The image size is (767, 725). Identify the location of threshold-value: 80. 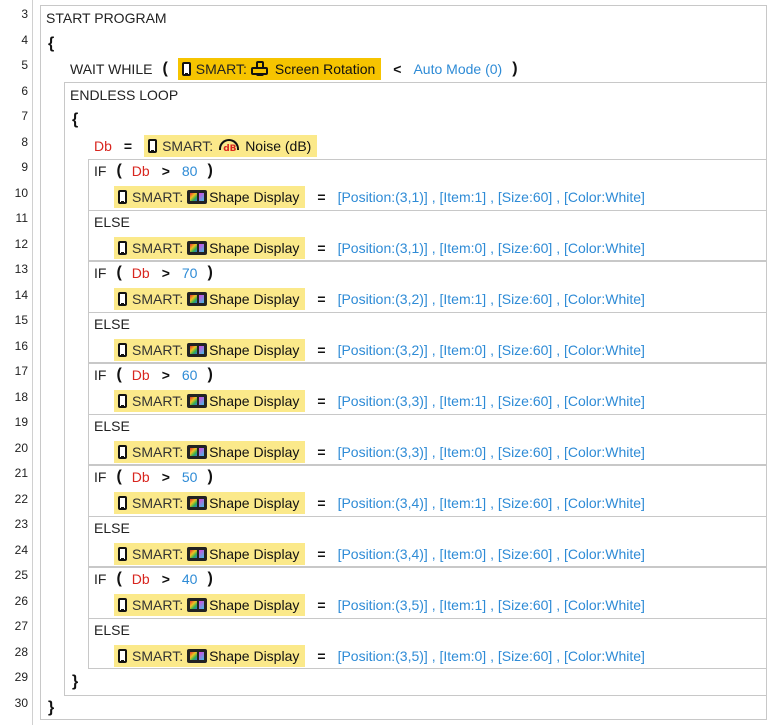
(190, 171).